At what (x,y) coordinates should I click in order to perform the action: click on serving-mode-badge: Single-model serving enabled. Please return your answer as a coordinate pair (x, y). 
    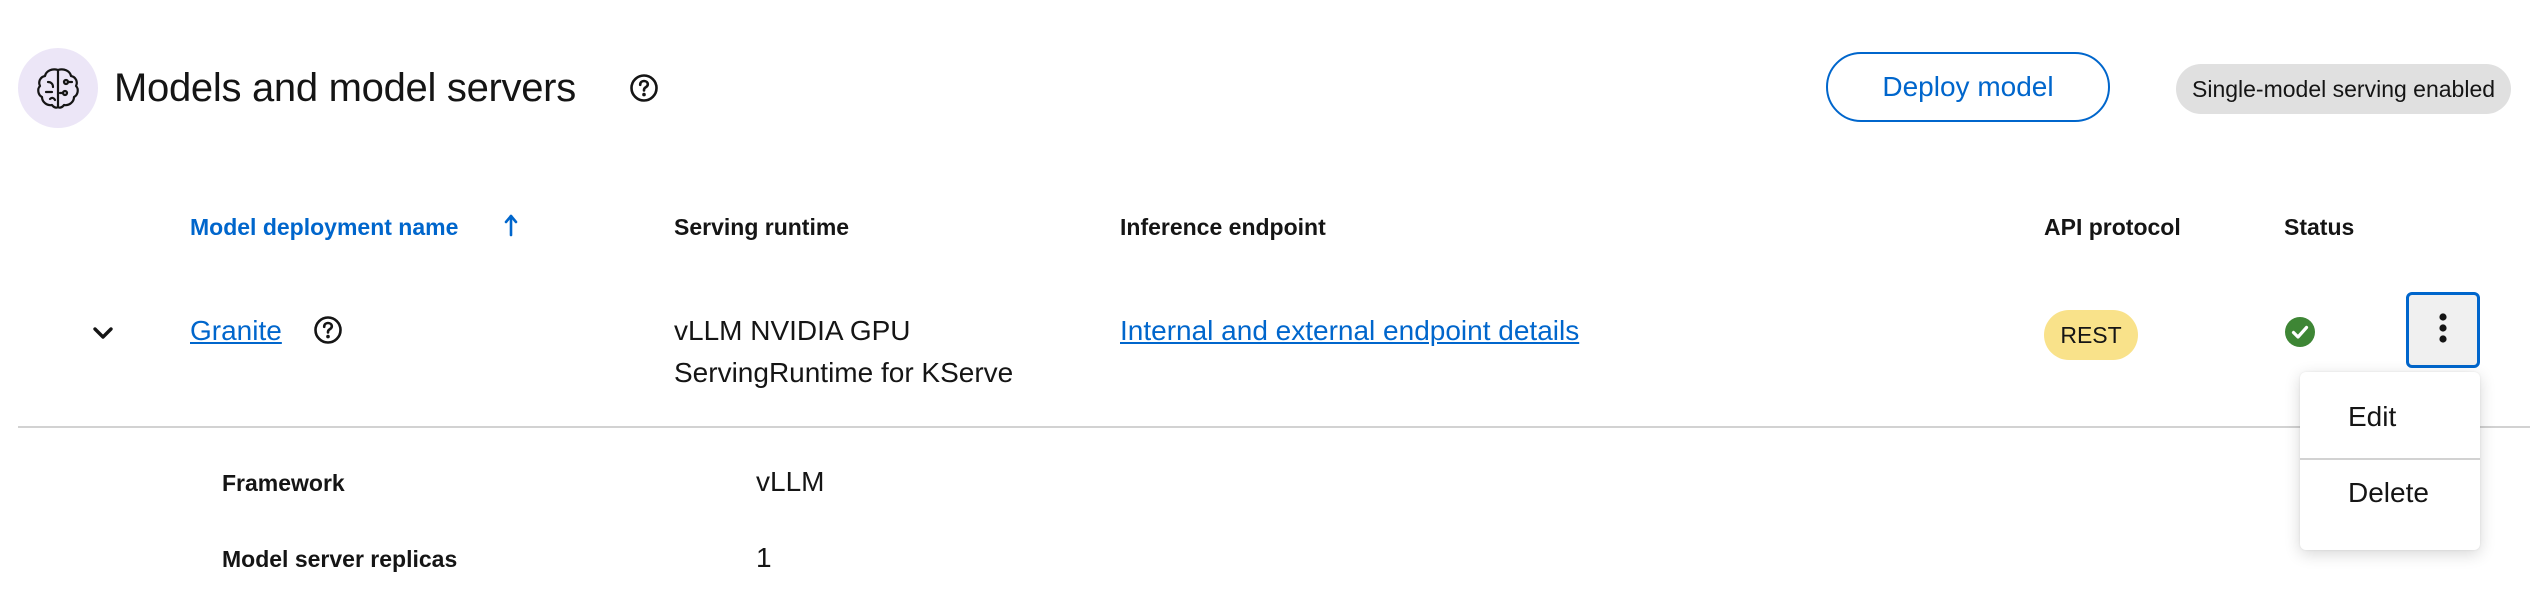
    Looking at the image, I should click on (2344, 89).